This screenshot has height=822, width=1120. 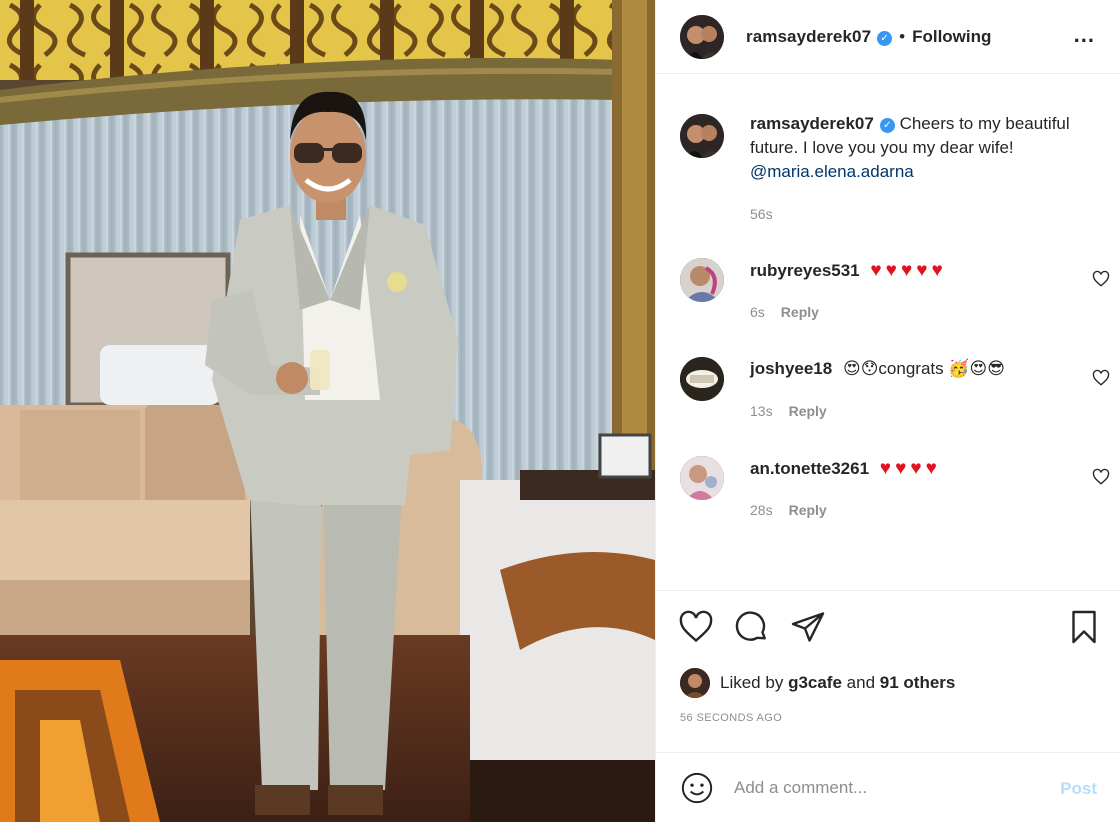 I want to click on comment-time: 28s, so click(x=761, y=510).